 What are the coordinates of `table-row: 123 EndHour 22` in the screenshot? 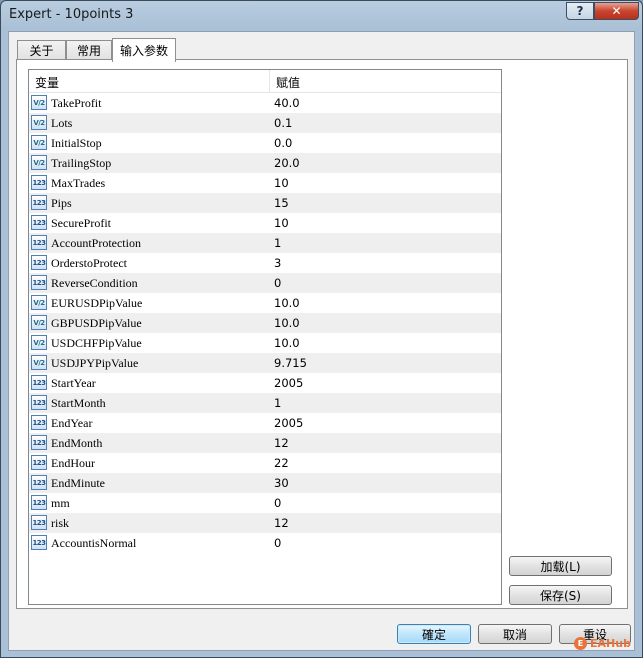 It's located at (265, 463).